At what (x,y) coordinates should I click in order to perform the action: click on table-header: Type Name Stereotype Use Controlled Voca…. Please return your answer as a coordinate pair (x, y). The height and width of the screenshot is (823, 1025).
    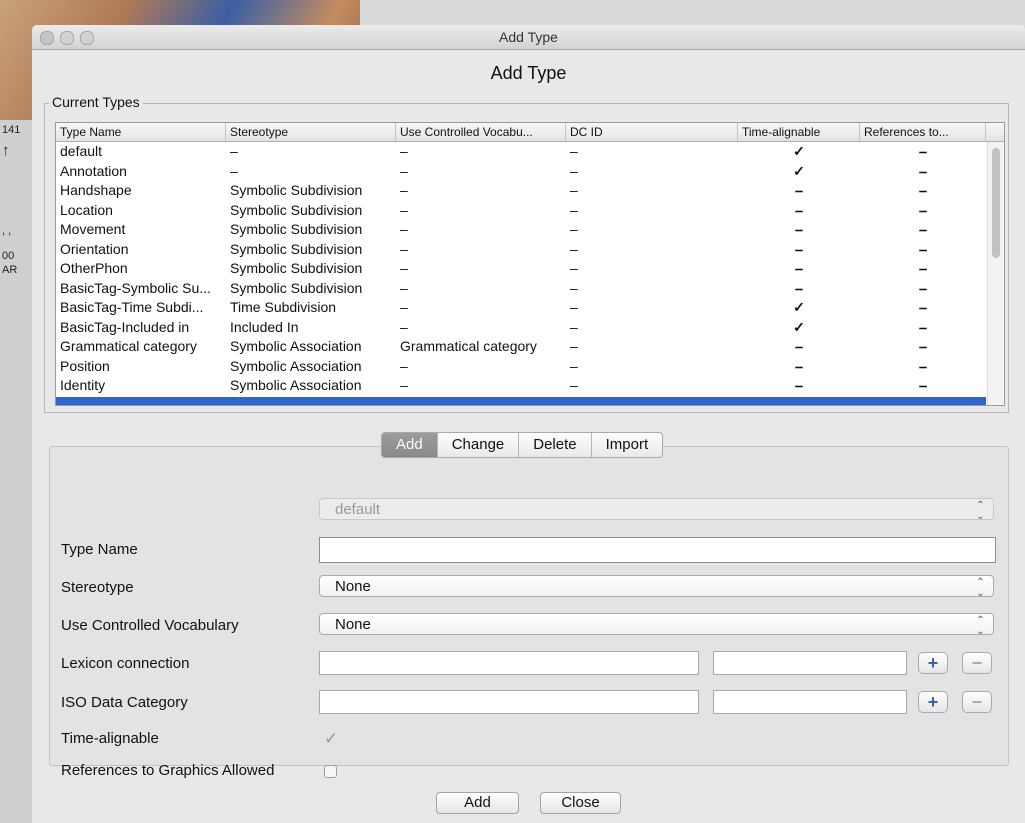
    Looking at the image, I should click on (530, 132).